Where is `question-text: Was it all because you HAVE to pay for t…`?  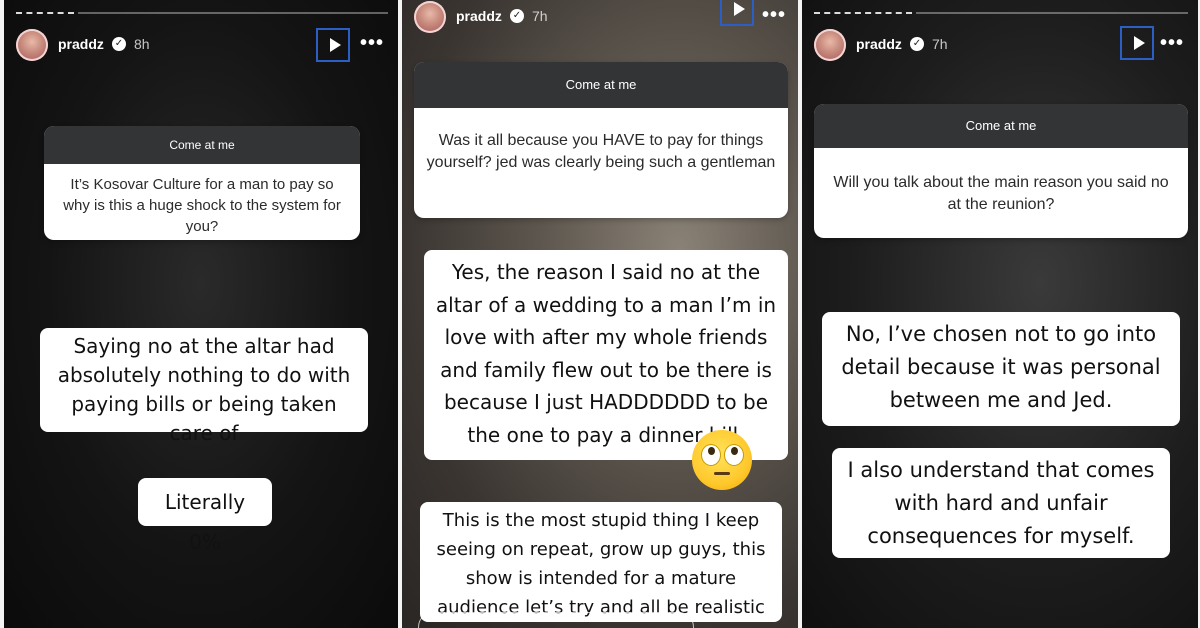 question-text: Was it all because you HAVE to pay for t… is located at coordinates (601, 151).